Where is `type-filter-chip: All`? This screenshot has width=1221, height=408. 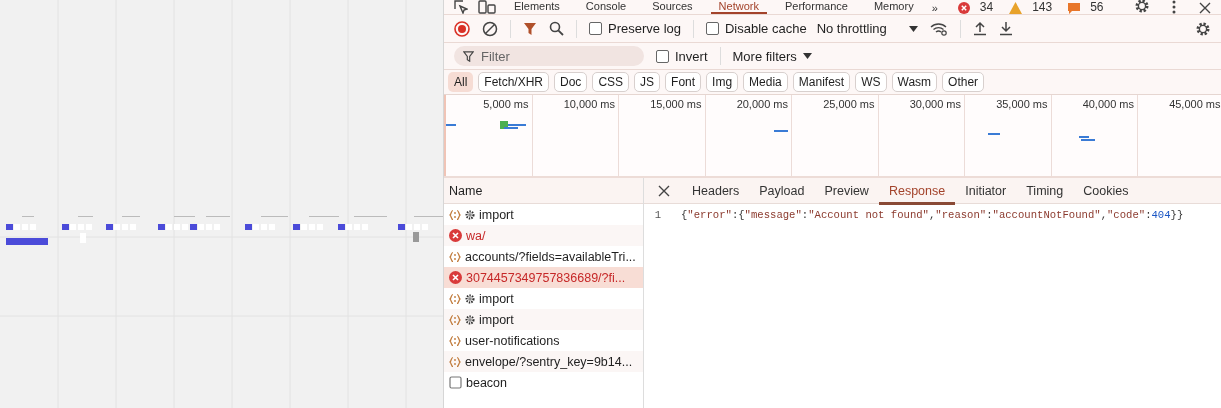
type-filter-chip: All is located at coordinates (461, 82).